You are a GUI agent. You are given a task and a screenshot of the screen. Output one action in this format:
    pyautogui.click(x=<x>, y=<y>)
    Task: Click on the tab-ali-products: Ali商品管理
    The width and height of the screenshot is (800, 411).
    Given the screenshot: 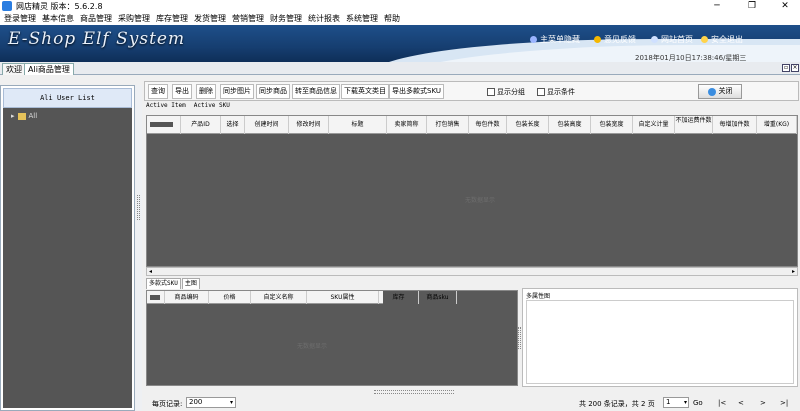 What is the action you would take?
    pyautogui.click(x=49, y=69)
    